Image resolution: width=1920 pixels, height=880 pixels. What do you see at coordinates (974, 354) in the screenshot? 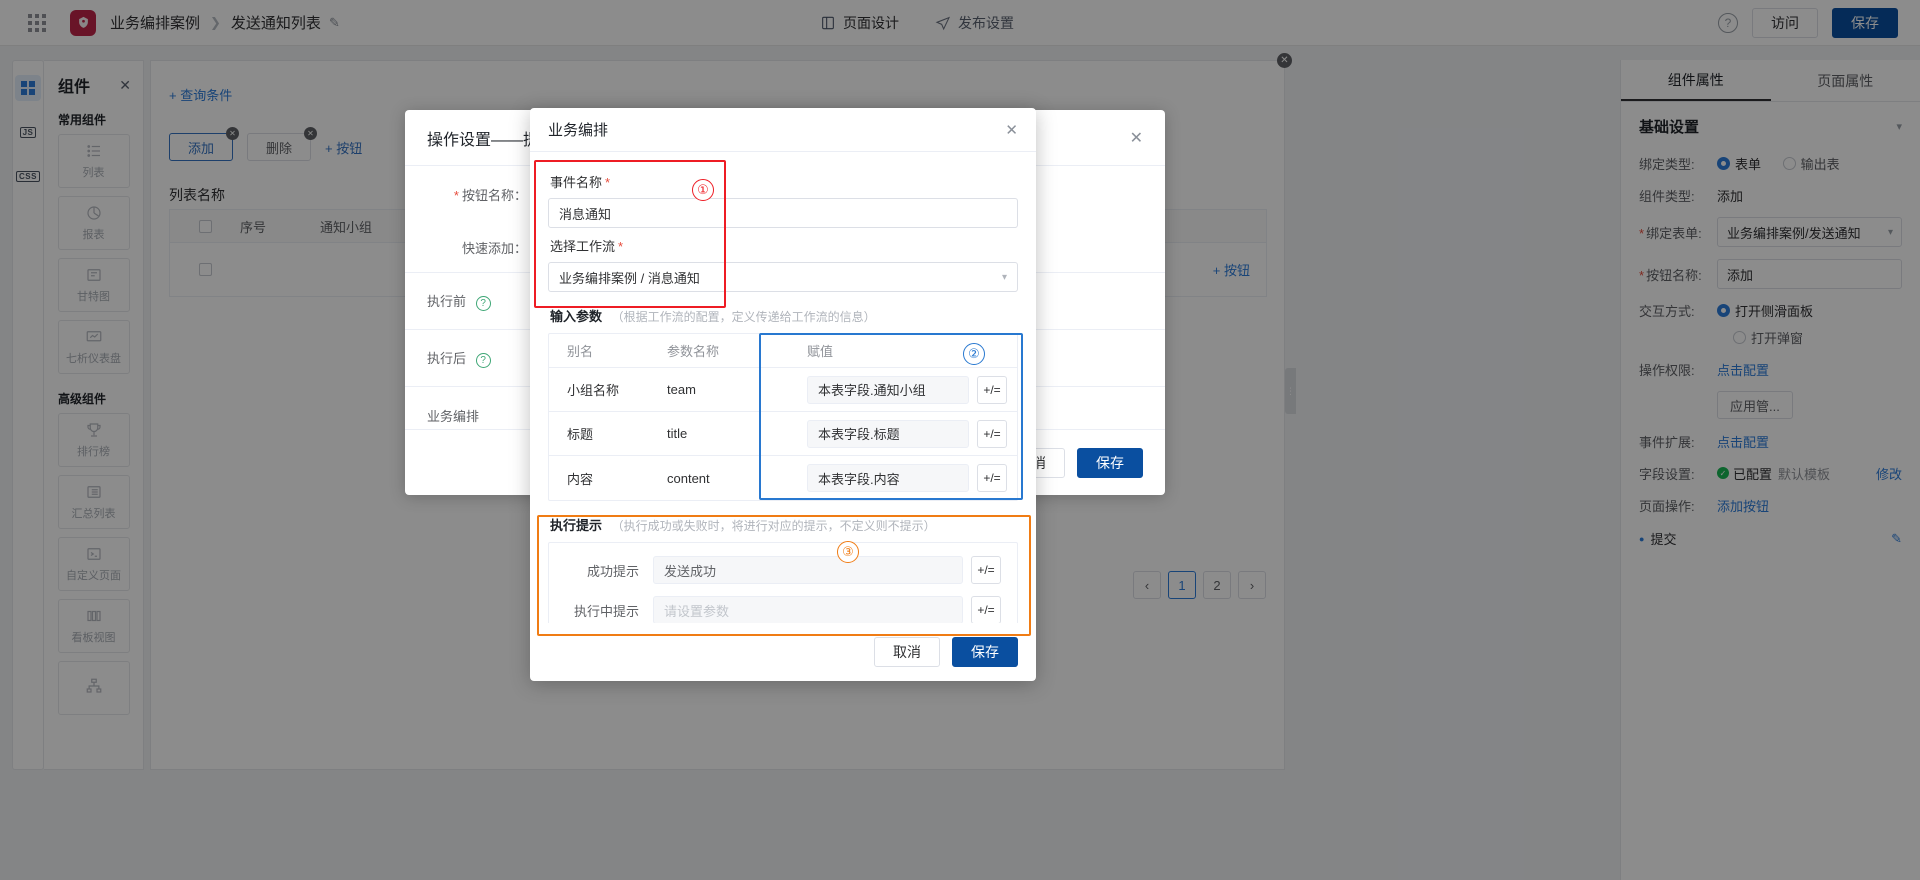
I see `annotation-number-2: ②` at bounding box center [974, 354].